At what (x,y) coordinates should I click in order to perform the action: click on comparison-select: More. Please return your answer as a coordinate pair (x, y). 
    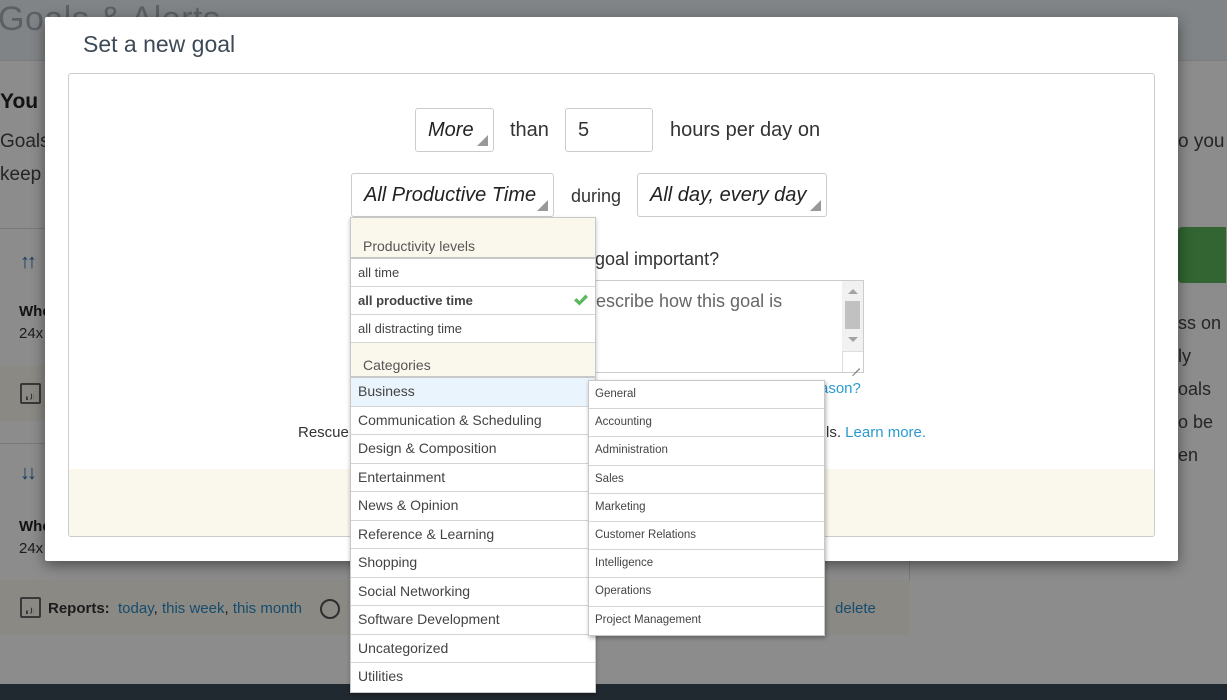
    Looking at the image, I should click on (454, 130).